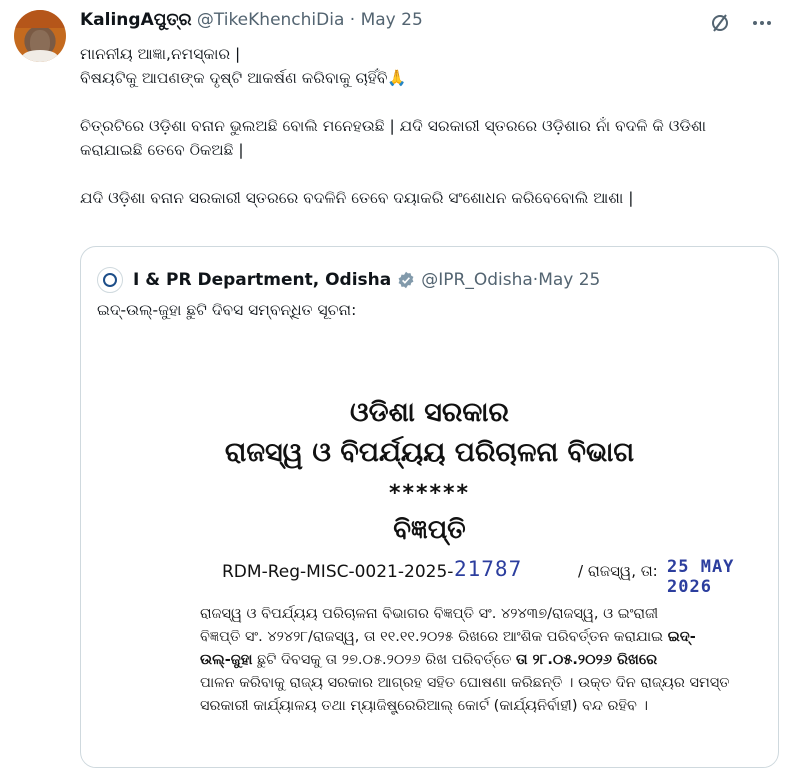 The image size is (787, 768). Describe the element at coordinates (40, 19) in the screenshot. I see `avatar-banner` at that location.